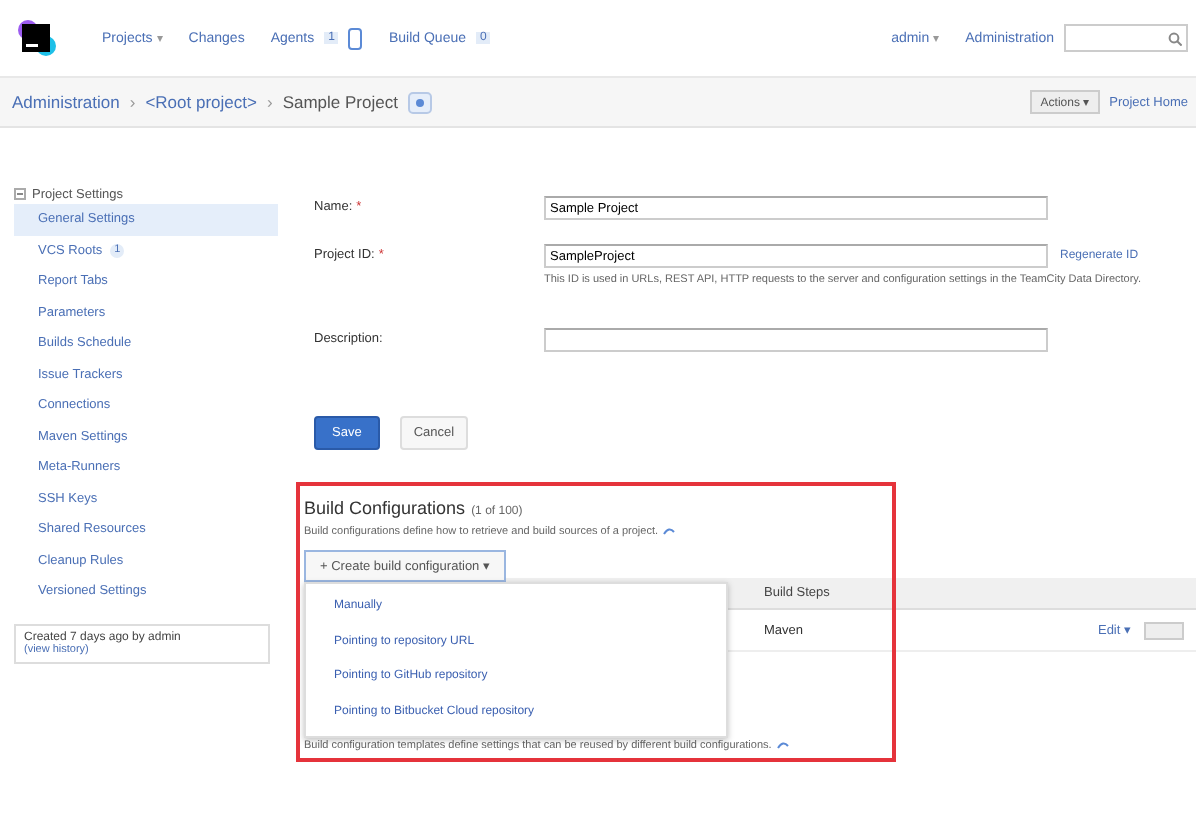 The width and height of the screenshot is (1196, 826). I want to click on breadcrumb-link: Administration, so click(66, 102).